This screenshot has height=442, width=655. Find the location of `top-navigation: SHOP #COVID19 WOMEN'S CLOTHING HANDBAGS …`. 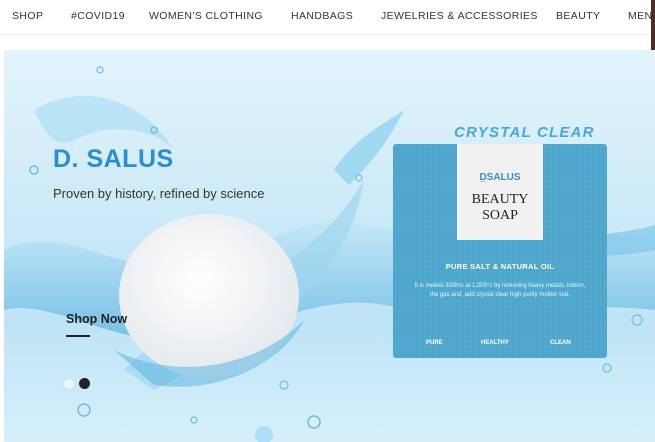

top-navigation: SHOP #COVID19 WOMEN'S CLOTHING HANDBAGS … is located at coordinates (327, 17).